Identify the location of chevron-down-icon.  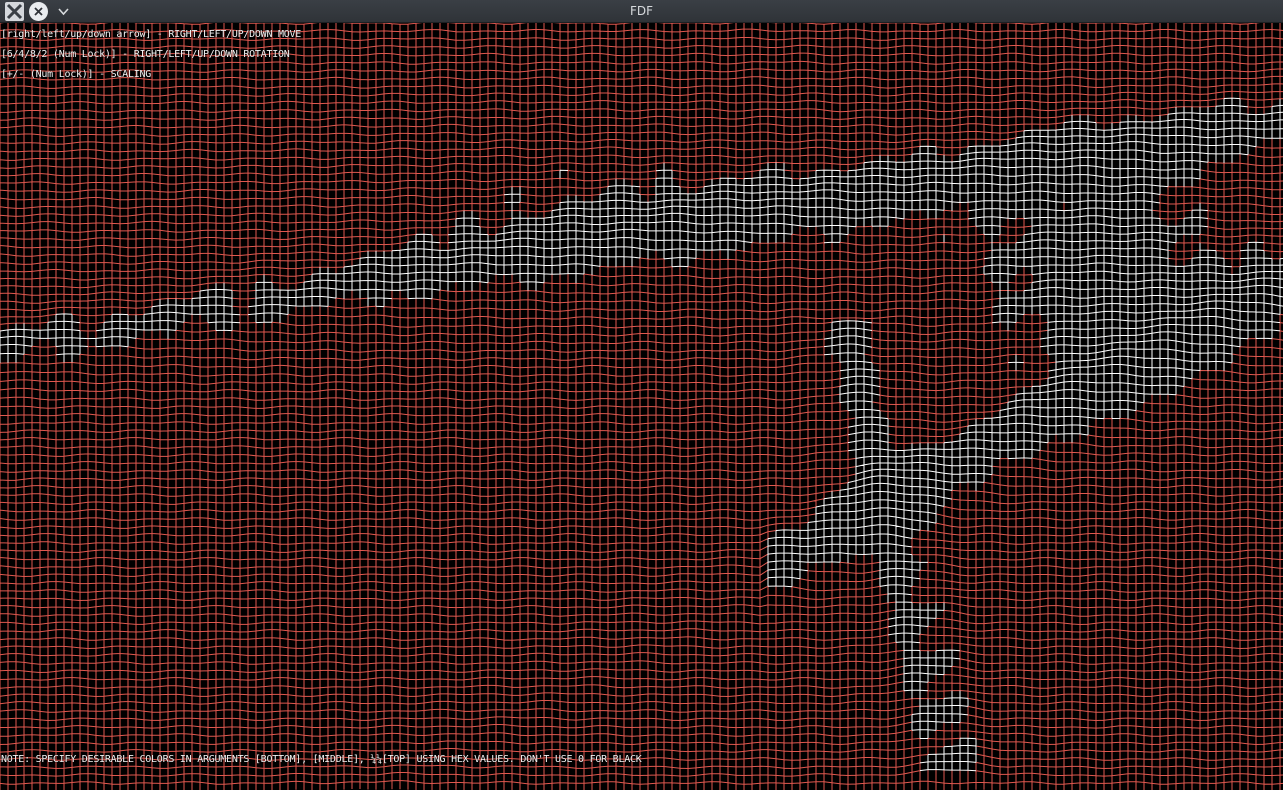
(63, 11).